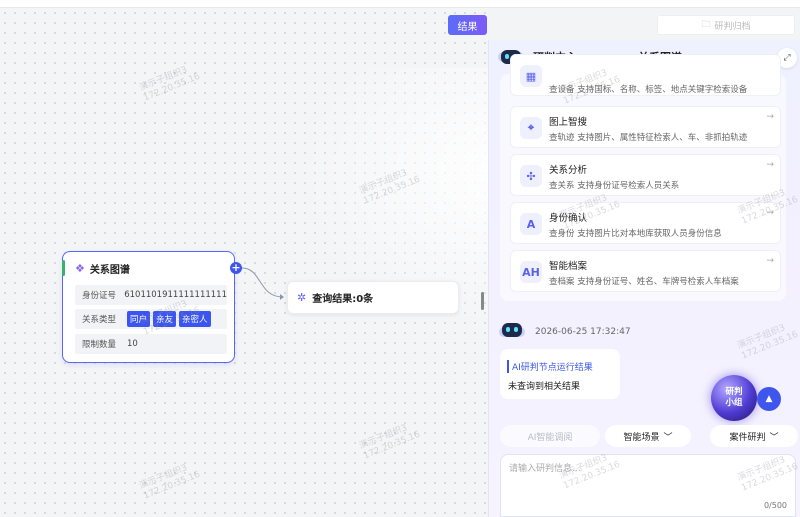 The height and width of the screenshot is (517, 800). I want to click on card-title: 身份确认, so click(568, 218).